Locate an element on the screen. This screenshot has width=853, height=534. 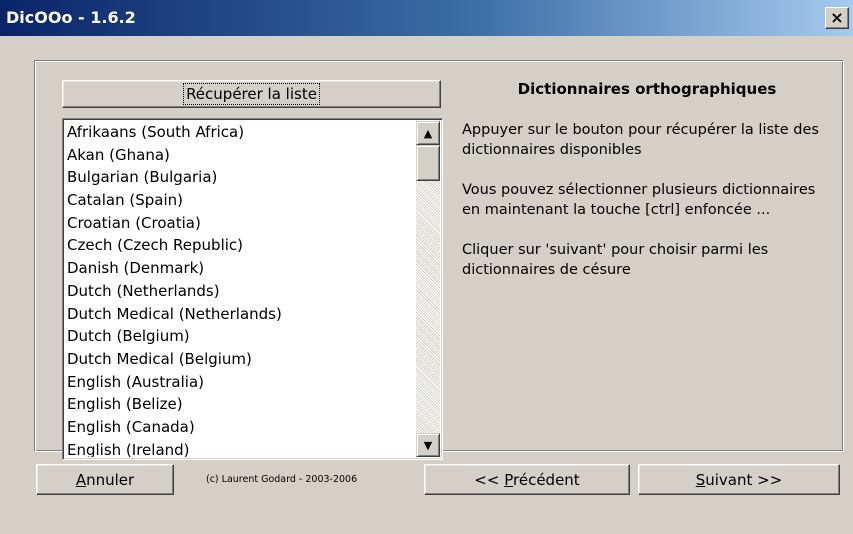
arrow-down-icon: ▼ is located at coordinates (428, 445).